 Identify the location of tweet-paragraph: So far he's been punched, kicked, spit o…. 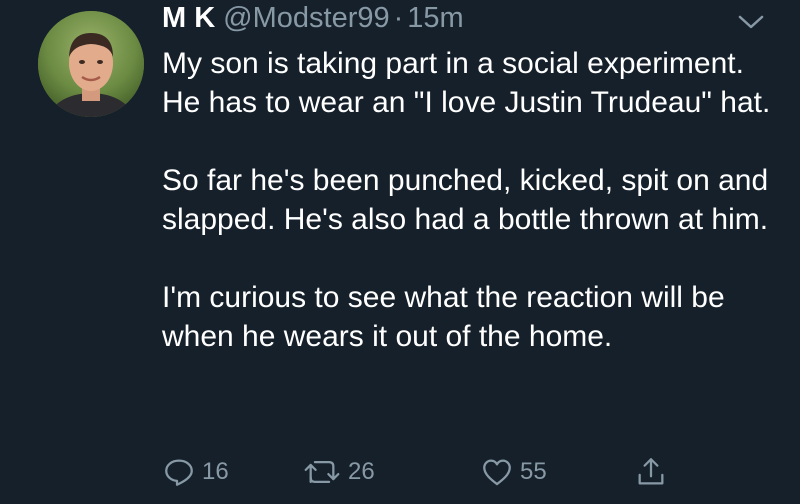
(465, 200).